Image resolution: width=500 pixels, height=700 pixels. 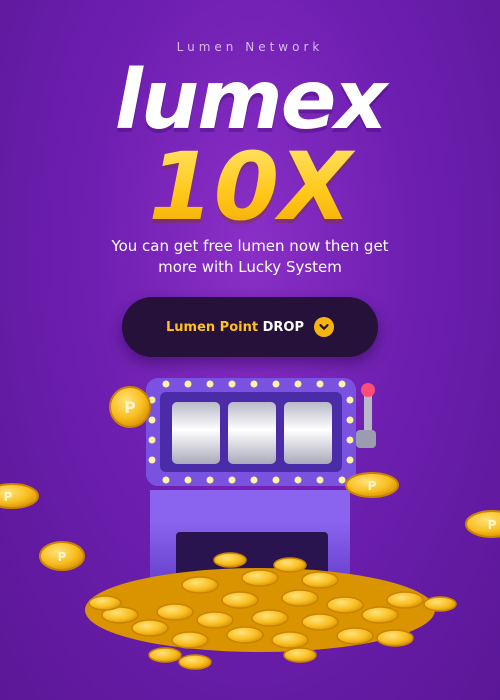 What do you see at coordinates (271, 611) in the screenshot?
I see `coin-pile` at bounding box center [271, 611].